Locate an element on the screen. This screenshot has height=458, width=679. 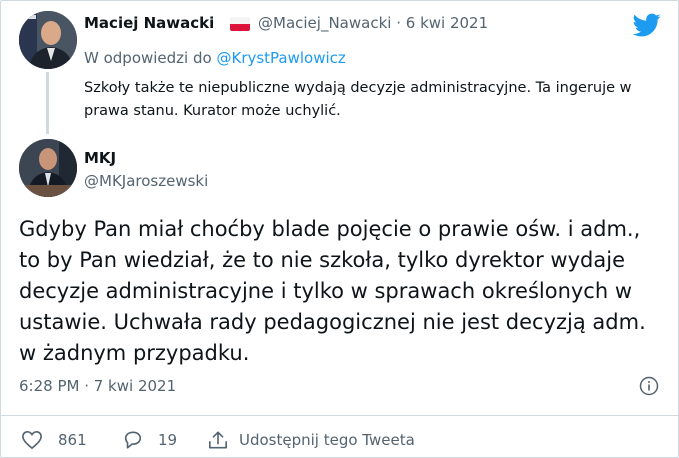
divider is located at coordinates (339, 415).